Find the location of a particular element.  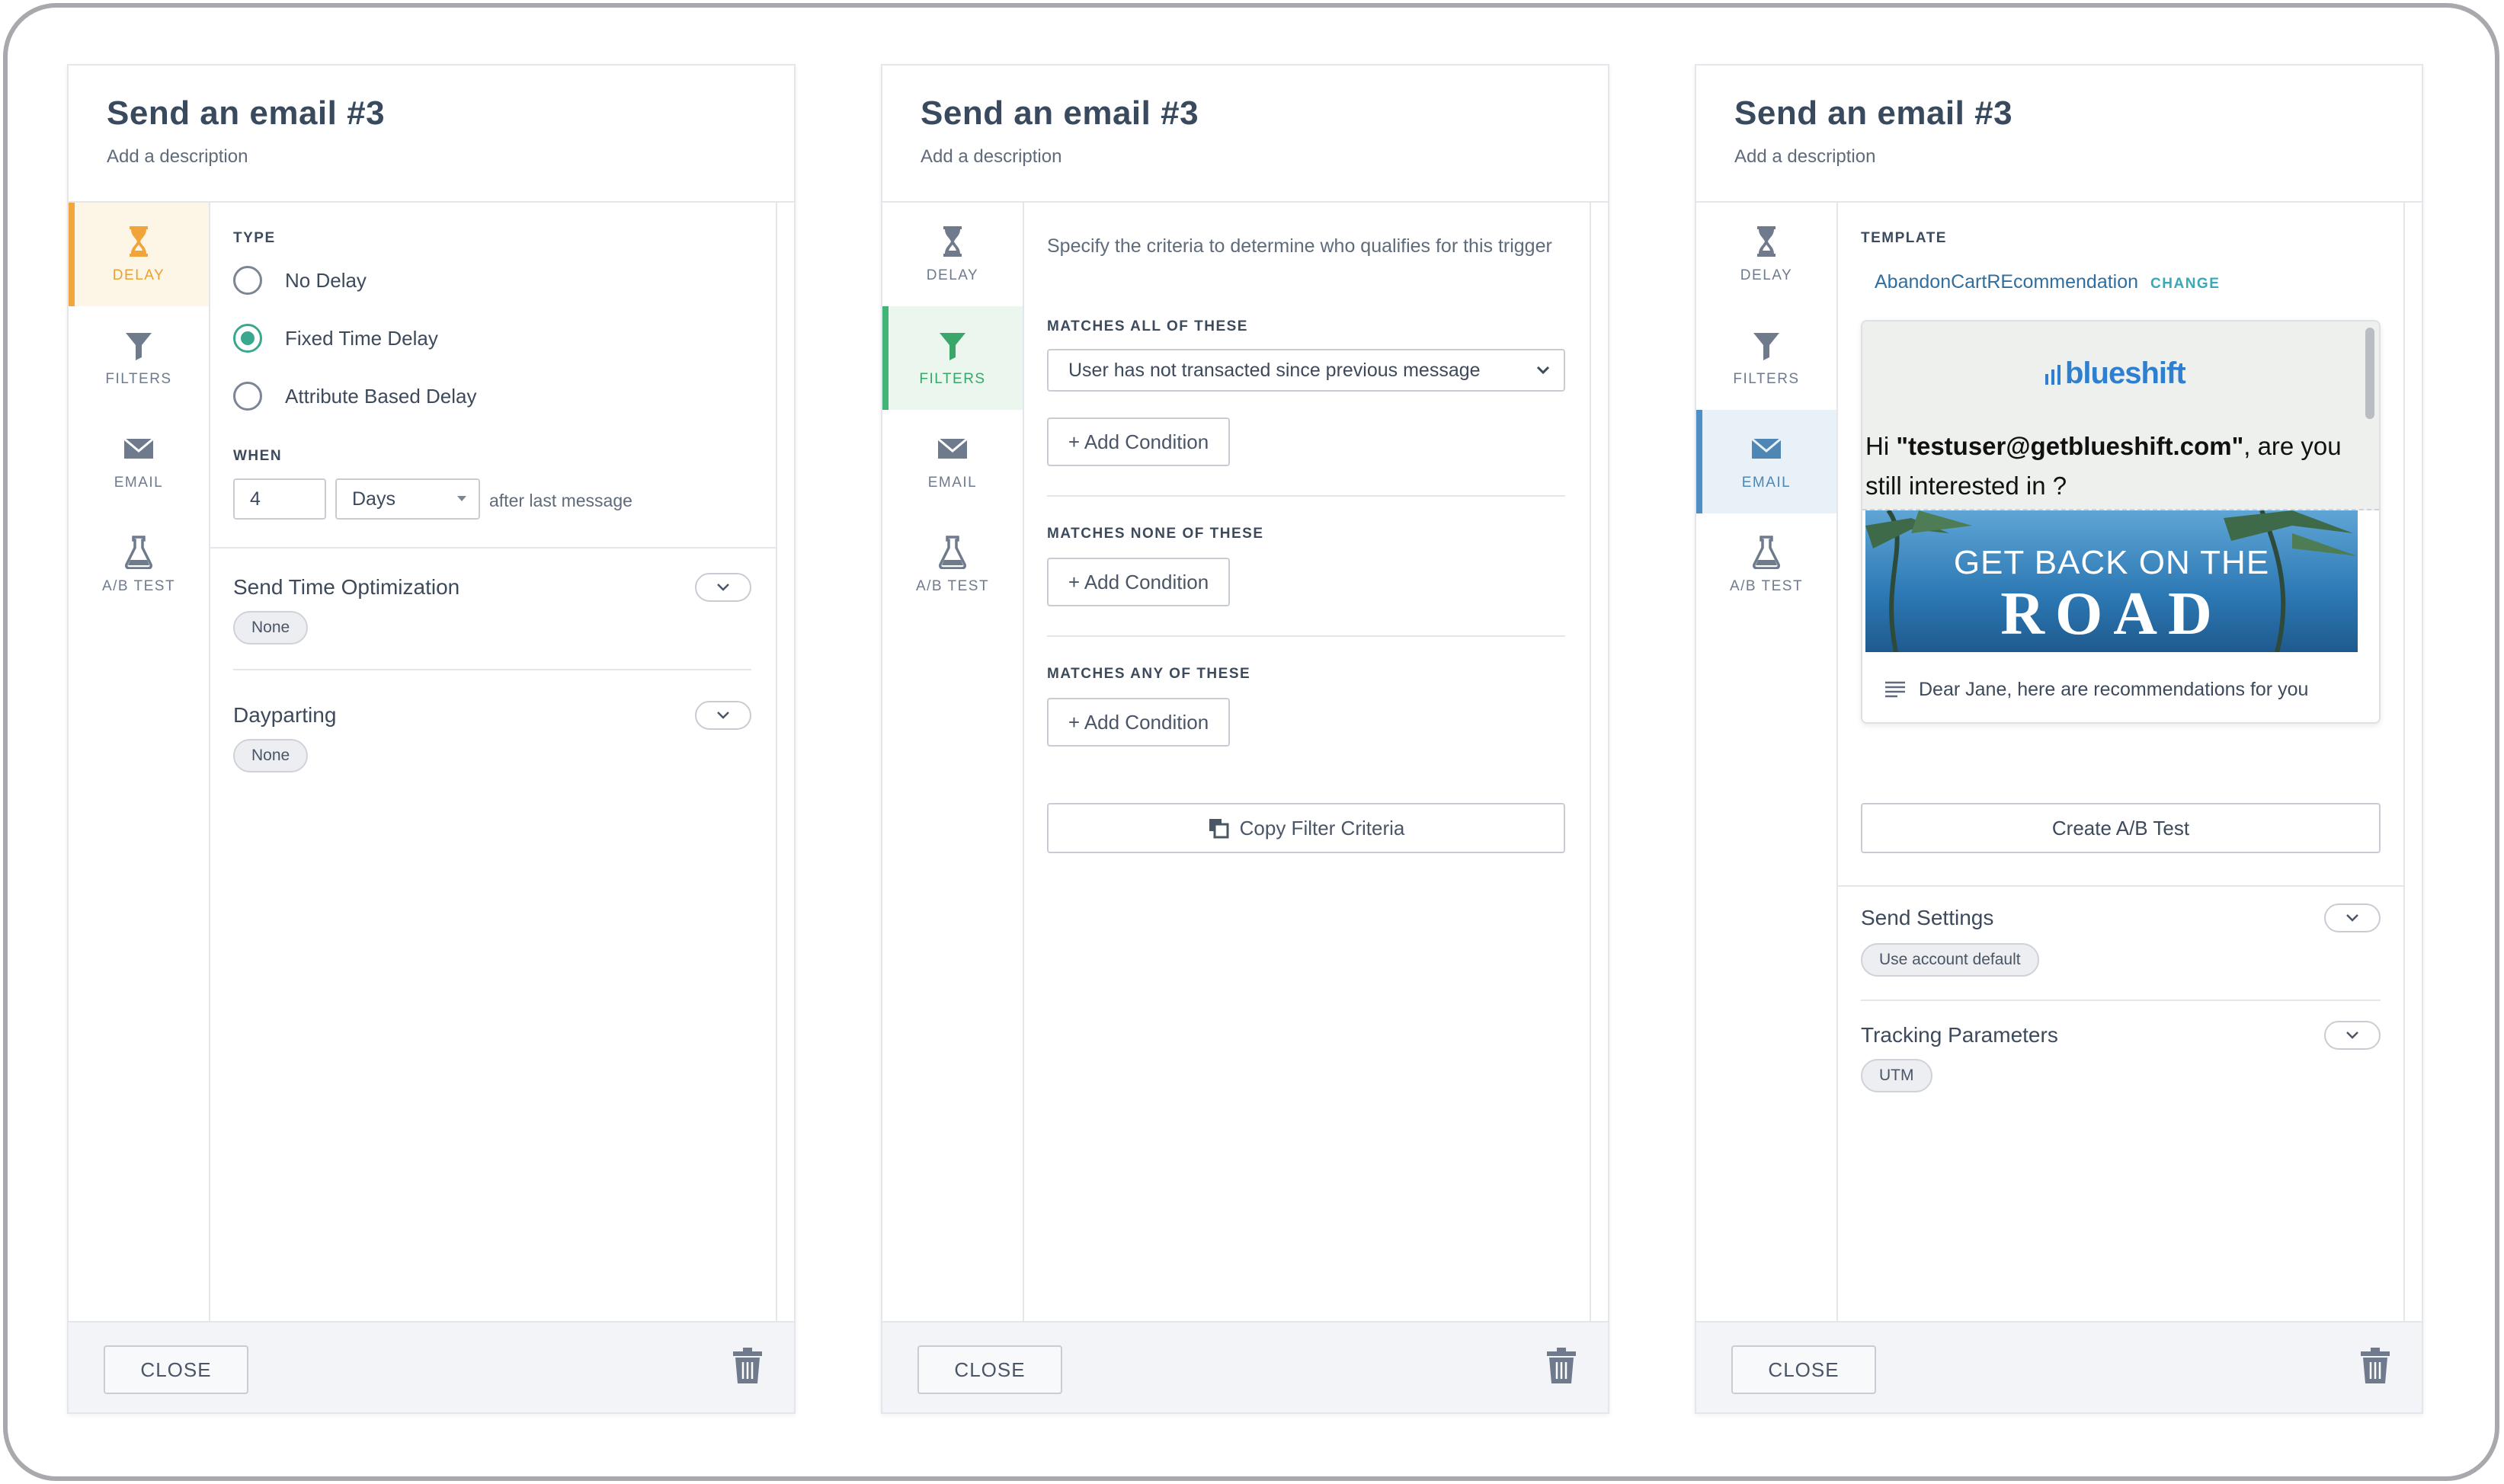

greeting-prefix: Hi is located at coordinates (1881, 446).